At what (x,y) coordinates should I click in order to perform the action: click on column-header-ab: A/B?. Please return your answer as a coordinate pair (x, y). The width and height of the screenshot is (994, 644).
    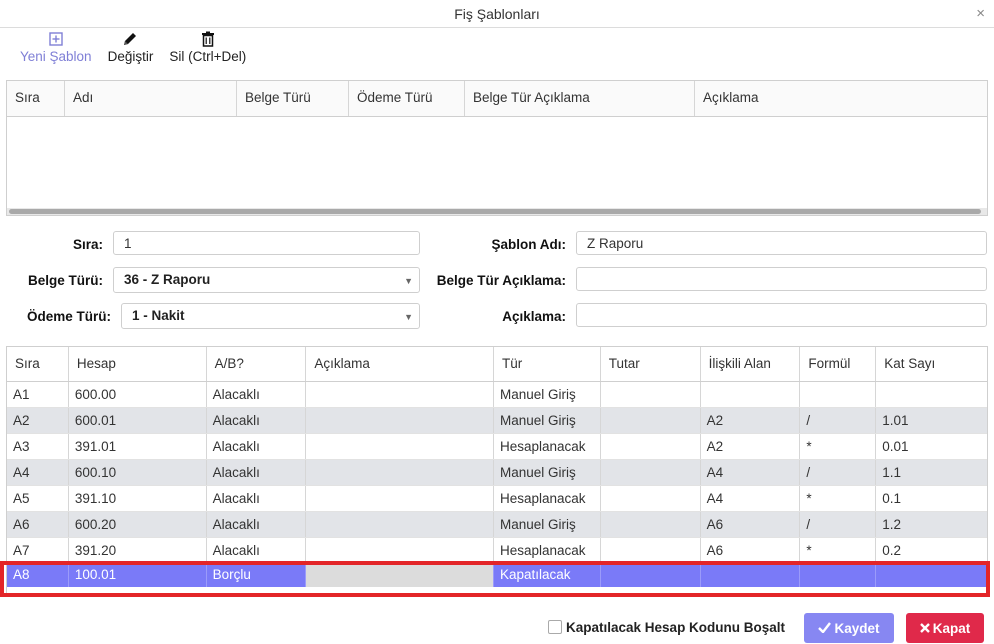
    Looking at the image, I should click on (257, 364).